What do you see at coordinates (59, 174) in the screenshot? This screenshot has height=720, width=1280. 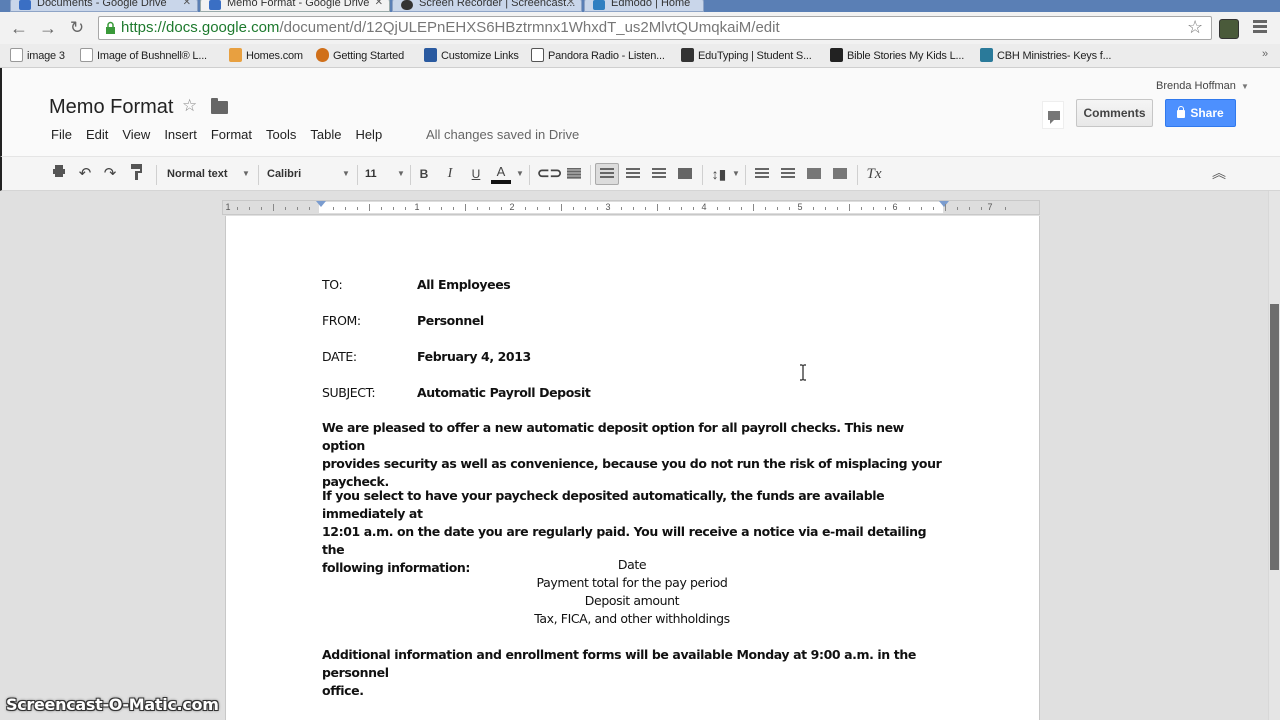 I see `print-button` at bounding box center [59, 174].